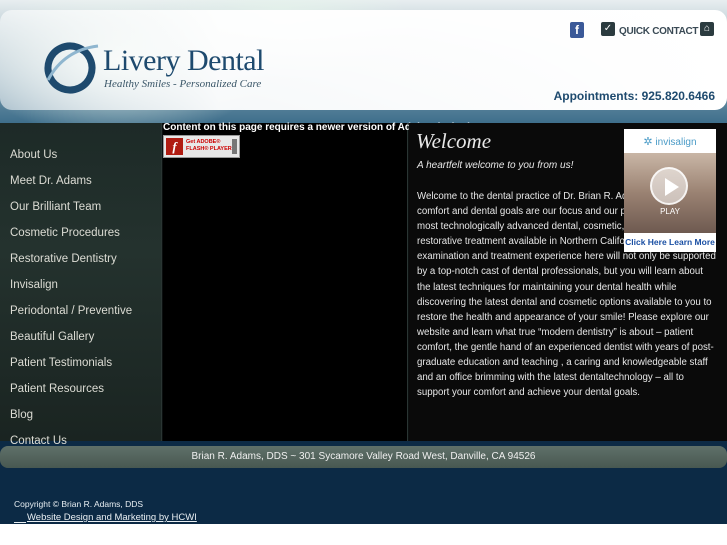 The height and width of the screenshot is (545, 727). Describe the element at coordinates (57, 389) in the screenshot. I see `sidebar-item-resources: Patient Resources` at that location.